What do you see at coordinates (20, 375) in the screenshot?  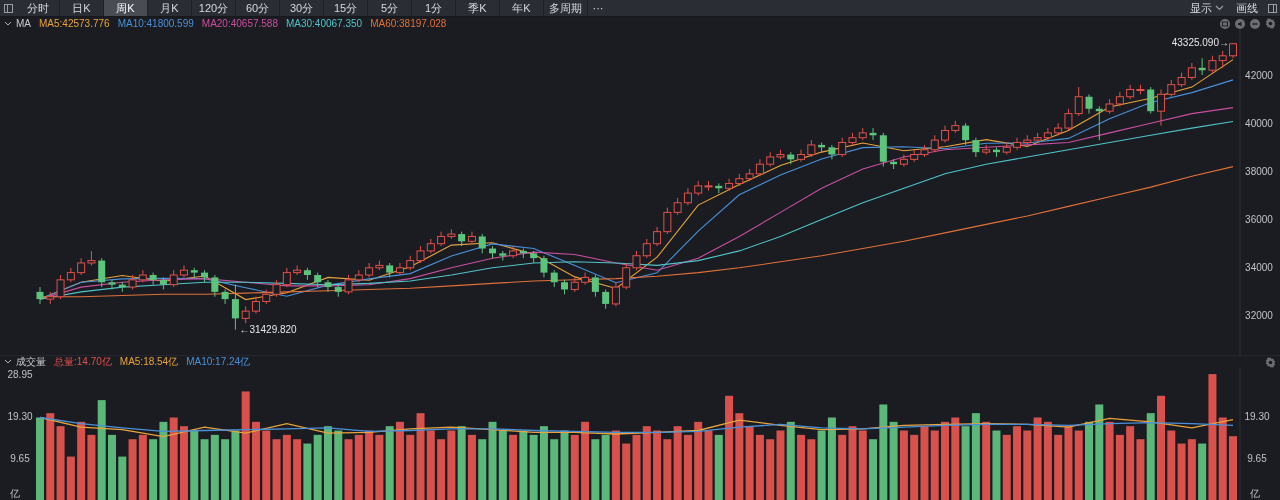 I see `volume-axis-label: 28.95` at bounding box center [20, 375].